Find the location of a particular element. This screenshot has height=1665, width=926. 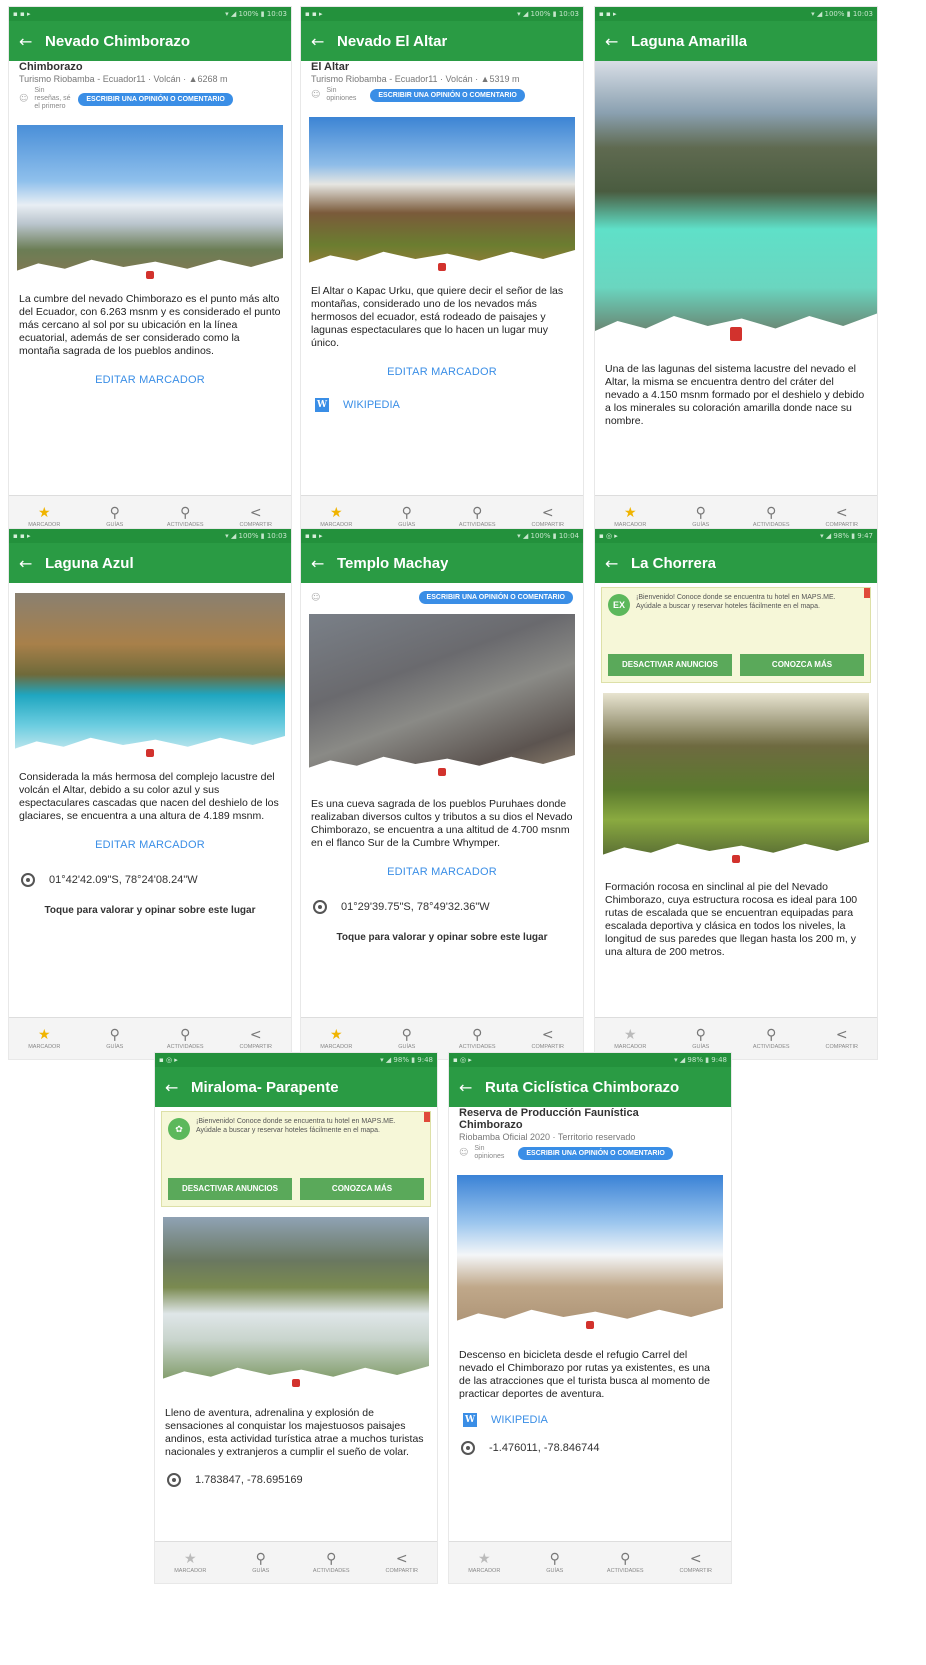

coordinates-row: 1.783847, -78.695169 is located at coordinates (296, 1473).